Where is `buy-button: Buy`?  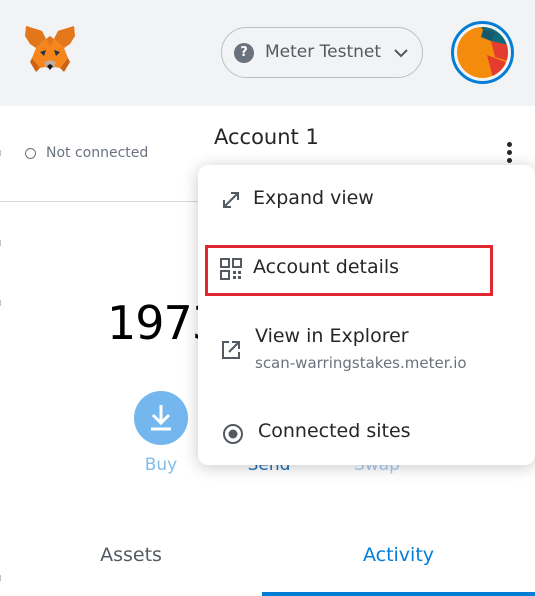 buy-button: Buy is located at coordinates (161, 433).